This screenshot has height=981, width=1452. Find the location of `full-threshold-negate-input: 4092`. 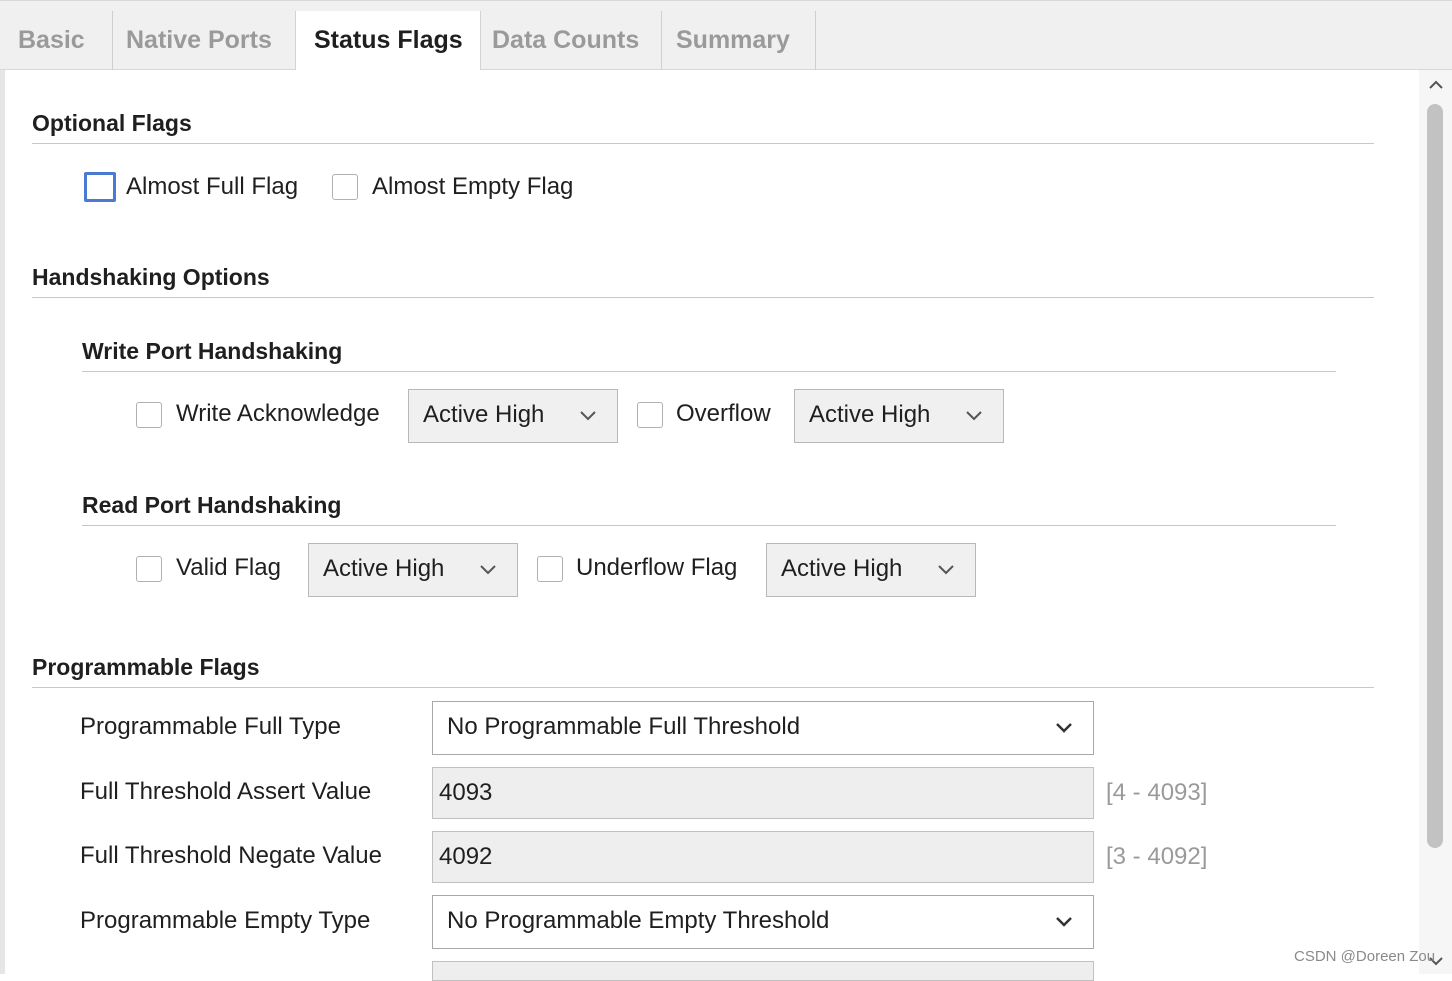

full-threshold-negate-input: 4092 is located at coordinates (763, 857).